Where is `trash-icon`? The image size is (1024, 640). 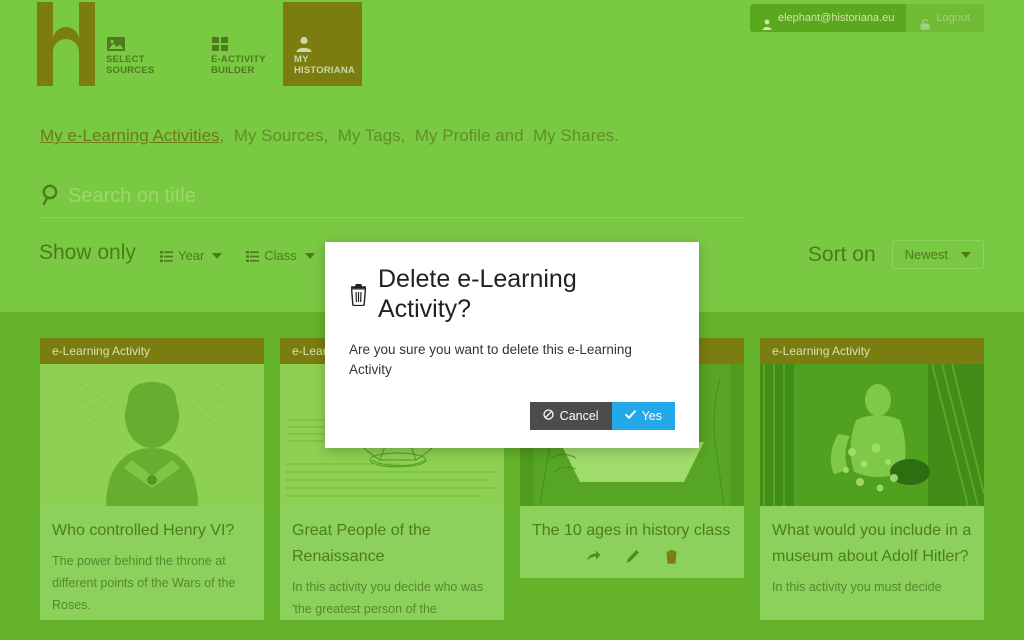 trash-icon is located at coordinates (358, 294).